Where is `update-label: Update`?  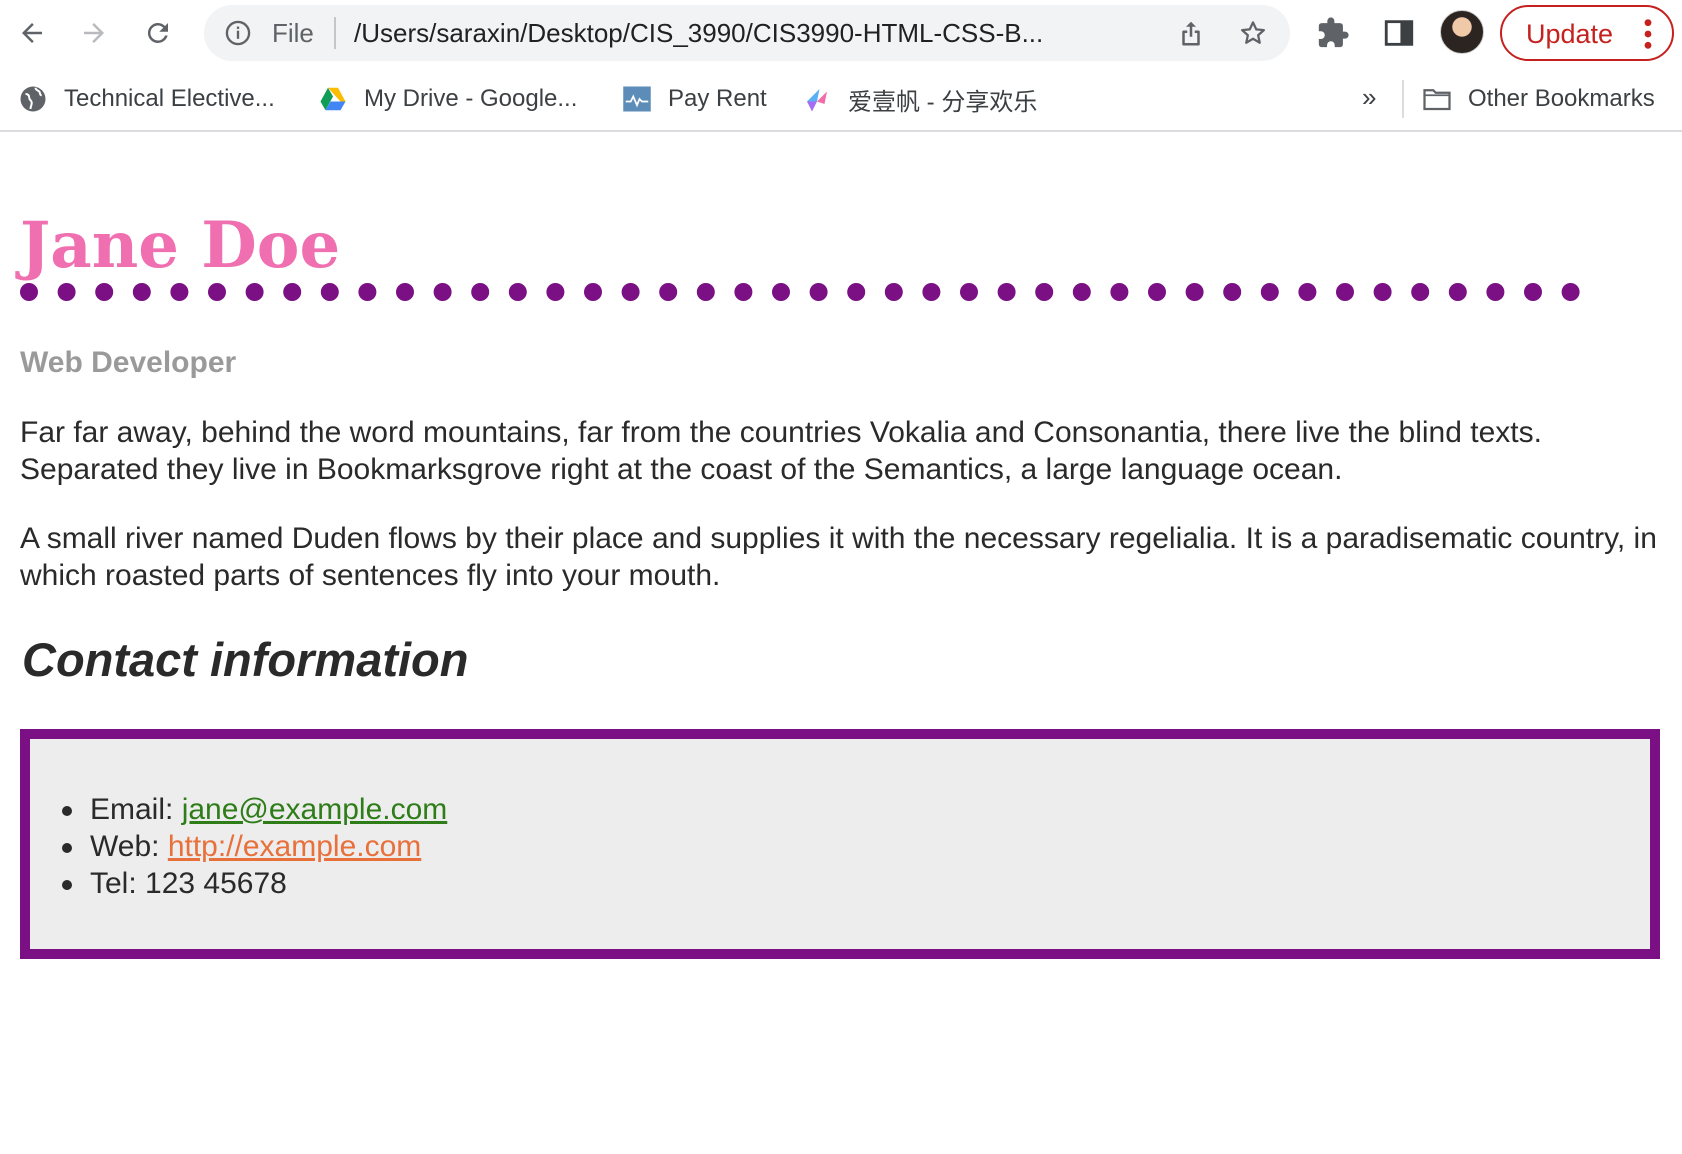 update-label: Update is located at coordinates (1570, 34).